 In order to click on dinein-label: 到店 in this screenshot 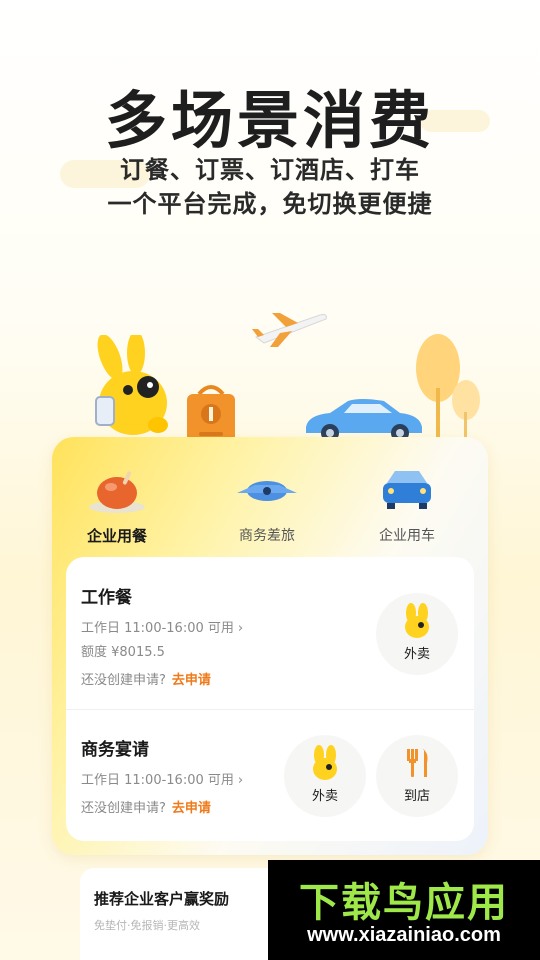, I will do `click(416, 796)`.